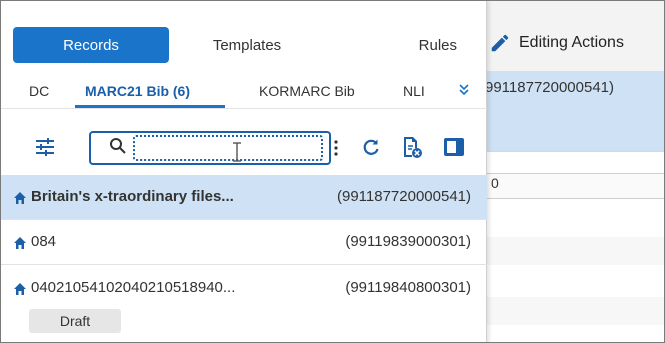  Describe the element at coordinates (495, 183) in the screenshot. I see `editor-field-value: 0` at that location.